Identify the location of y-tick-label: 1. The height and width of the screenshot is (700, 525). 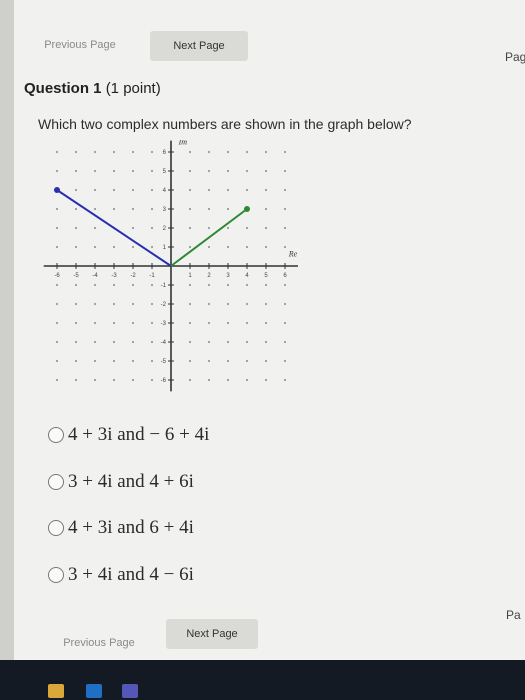
(165, 248).